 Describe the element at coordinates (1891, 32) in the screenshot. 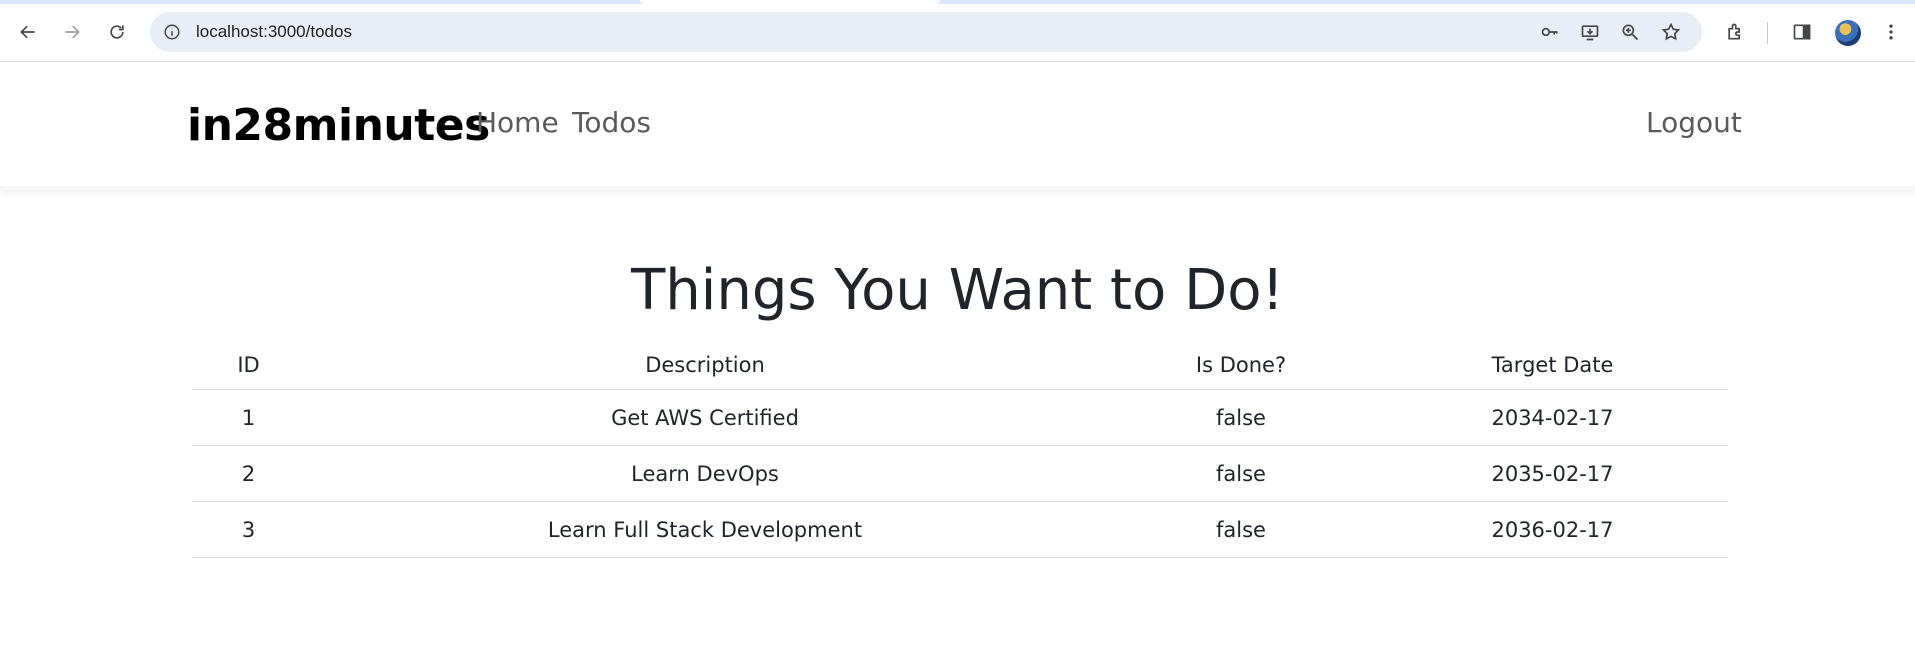

I see `kebab-menu-icon` at that location.